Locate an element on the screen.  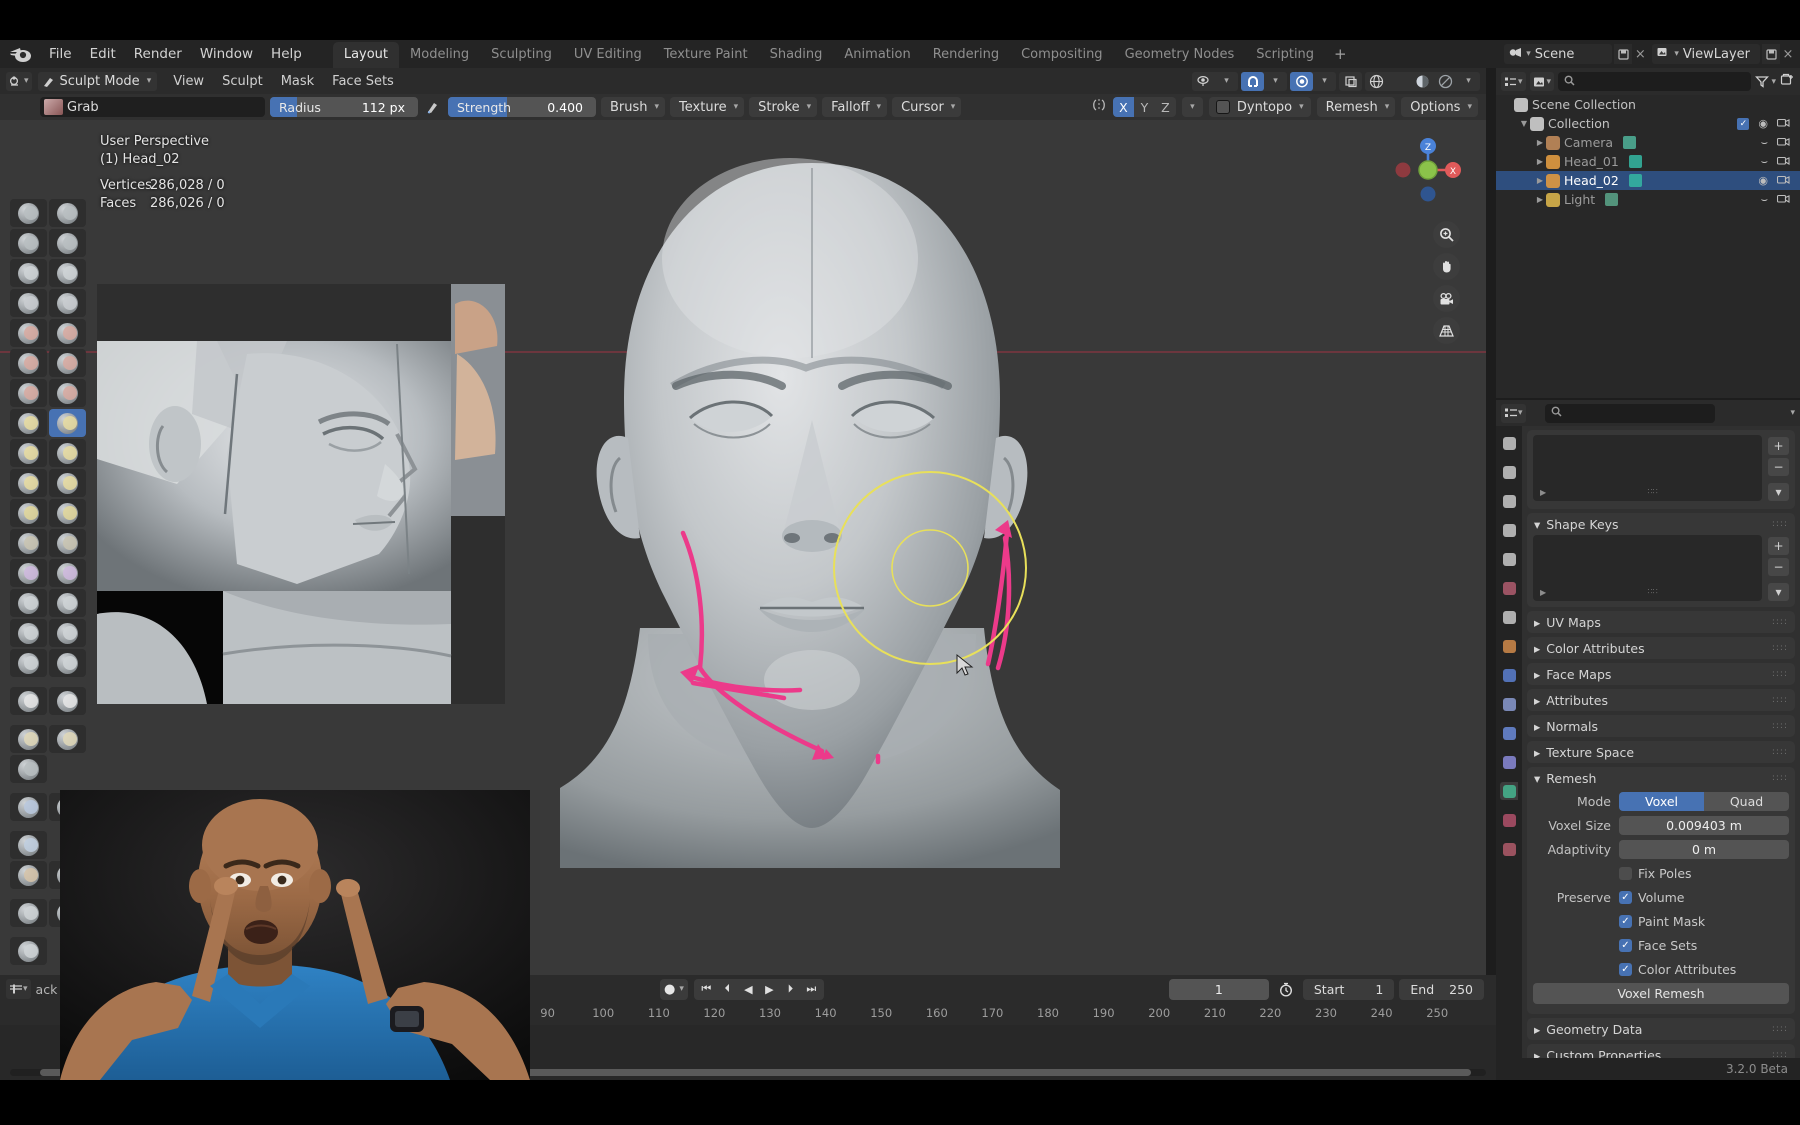
next-keyframe-icon: ⏵ is located at coordinates (790, 989).